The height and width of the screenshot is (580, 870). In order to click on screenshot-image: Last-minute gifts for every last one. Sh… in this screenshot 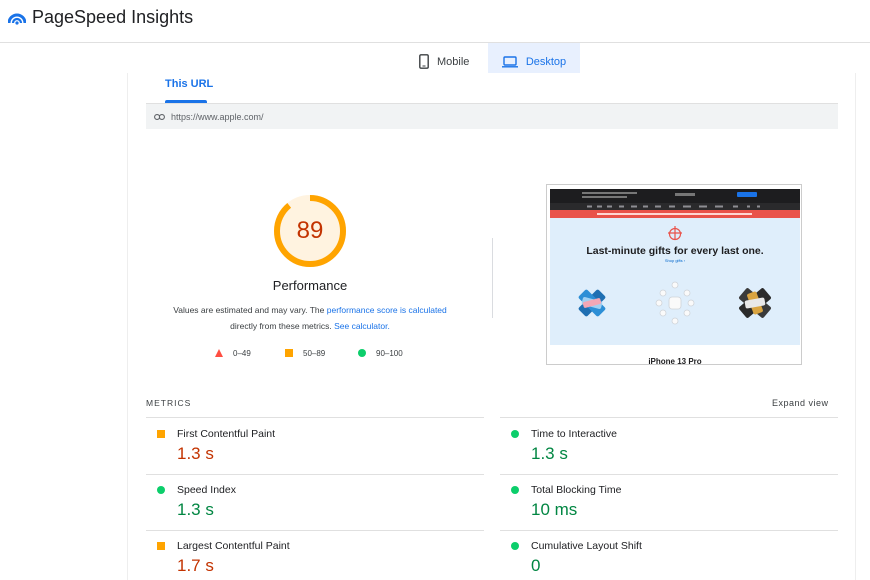, I will do `click(674, 275)`.